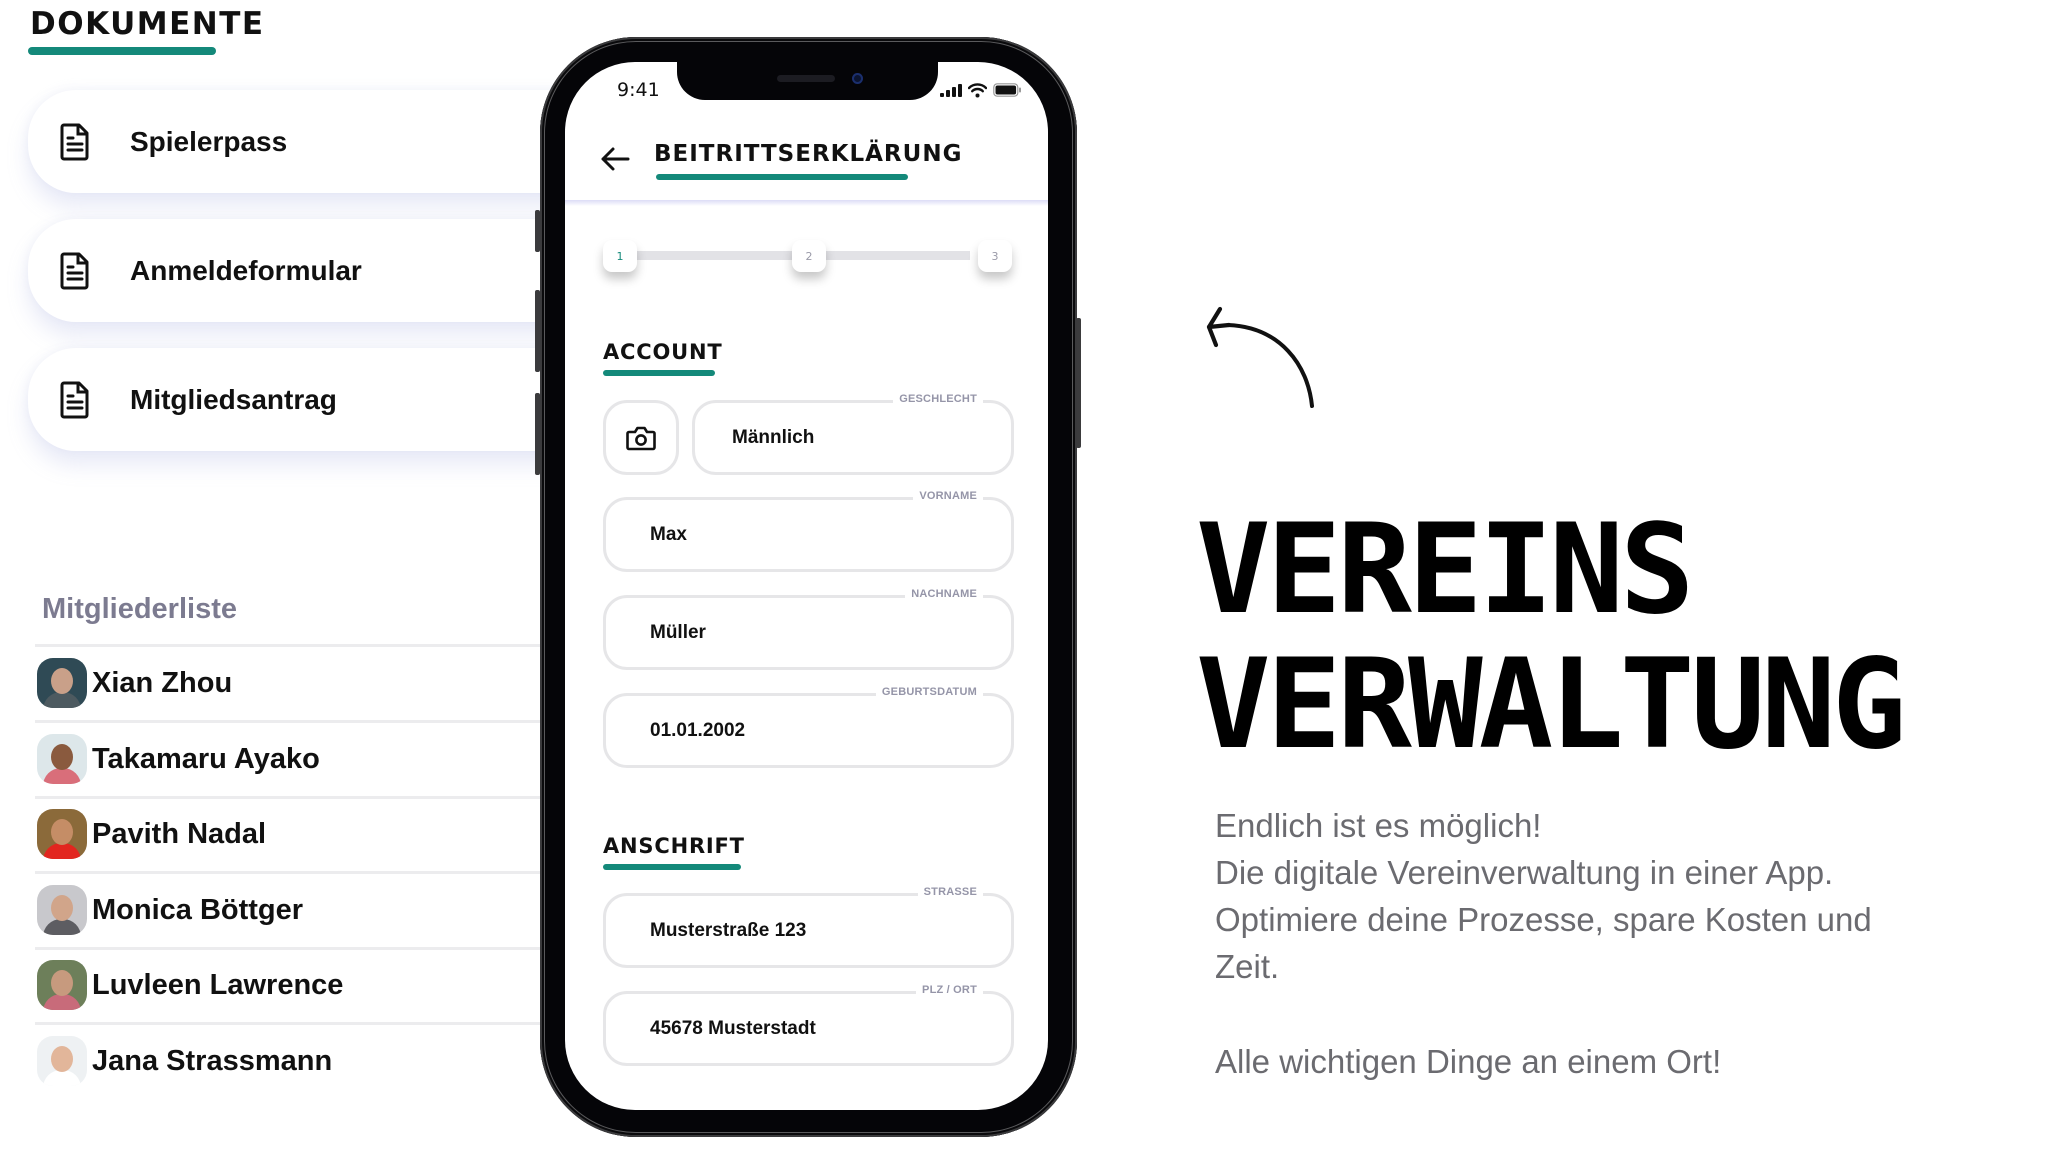 The height and width of the screenshot is (1174, 2048). Describe the element at coordinates (977, 90) in the screenshot. I see `wifi-icon` at that location.